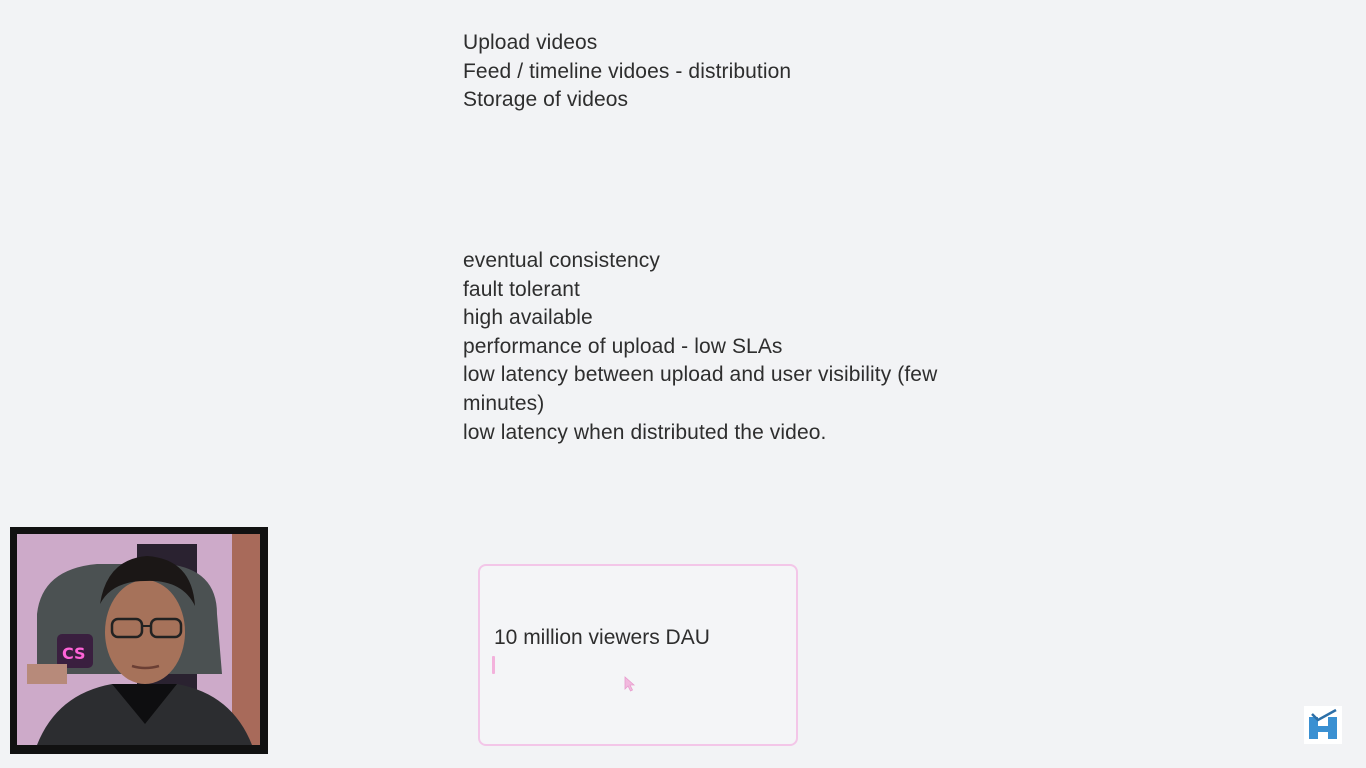  I want to click on webcam-overlay: CS, so click(139, 640).